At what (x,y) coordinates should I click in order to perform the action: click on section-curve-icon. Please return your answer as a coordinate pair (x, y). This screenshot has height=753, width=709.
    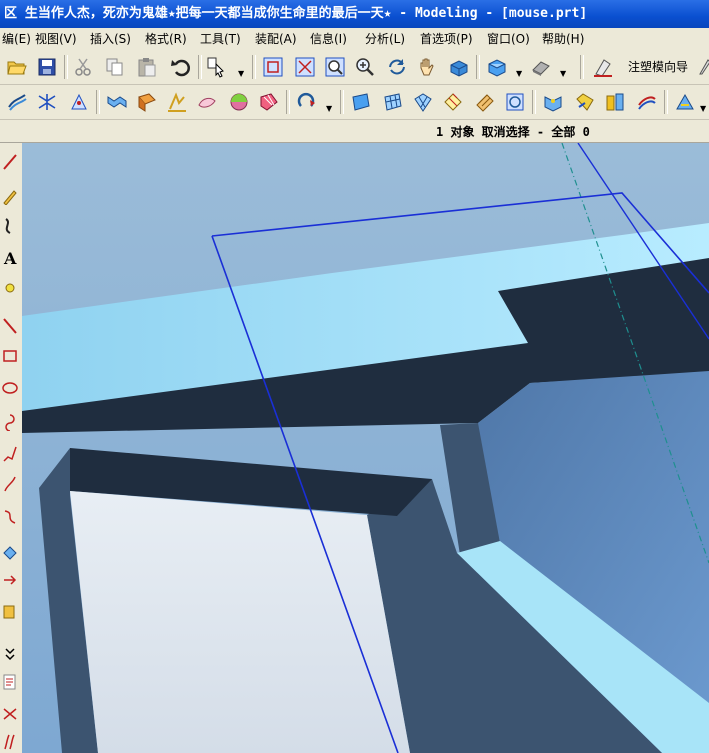
    Looking at the image, I should click on (177, 102).